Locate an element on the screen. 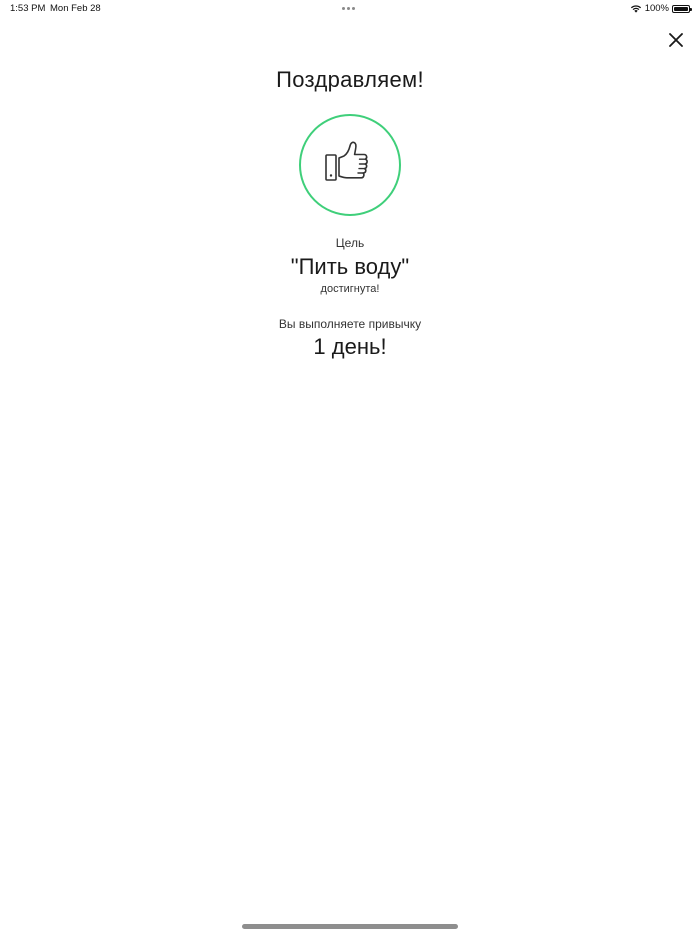 This screenshot has width=700, height=934. goal-caption: Цель is located at coordinates (350, 243).